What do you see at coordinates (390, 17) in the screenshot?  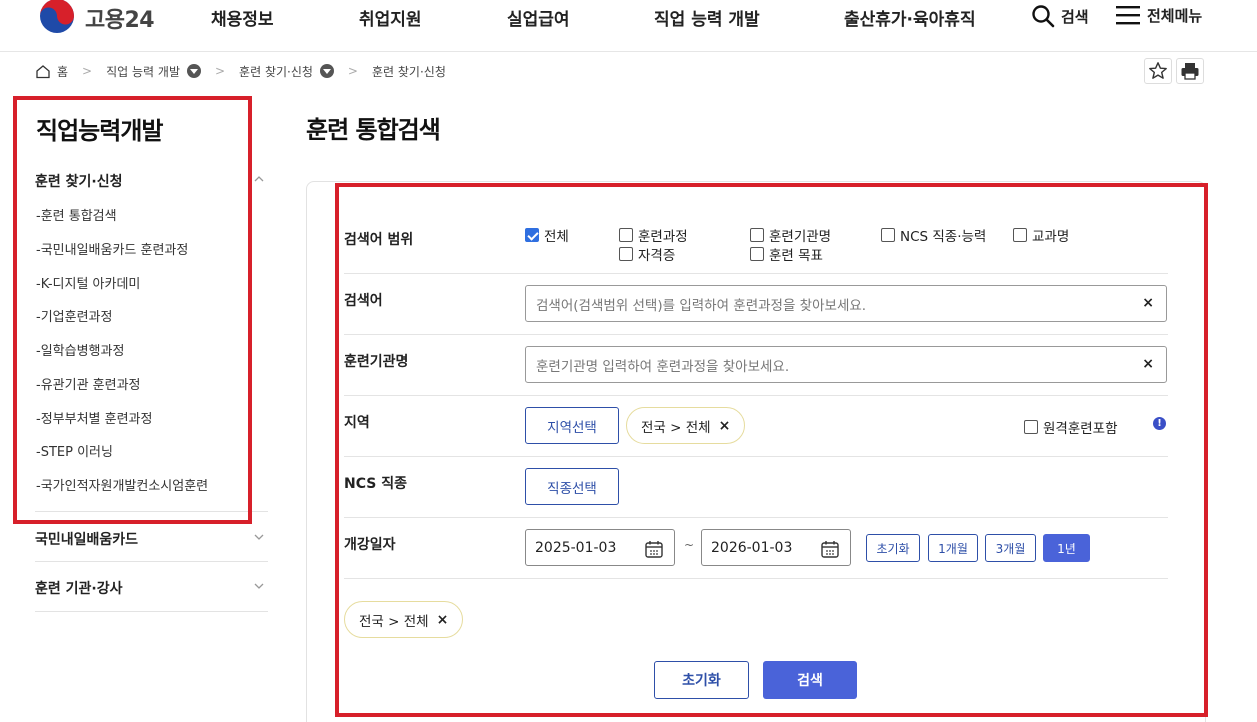 I see `nav-item-employment-support: 취업지원` at bounding box center [390, 17].